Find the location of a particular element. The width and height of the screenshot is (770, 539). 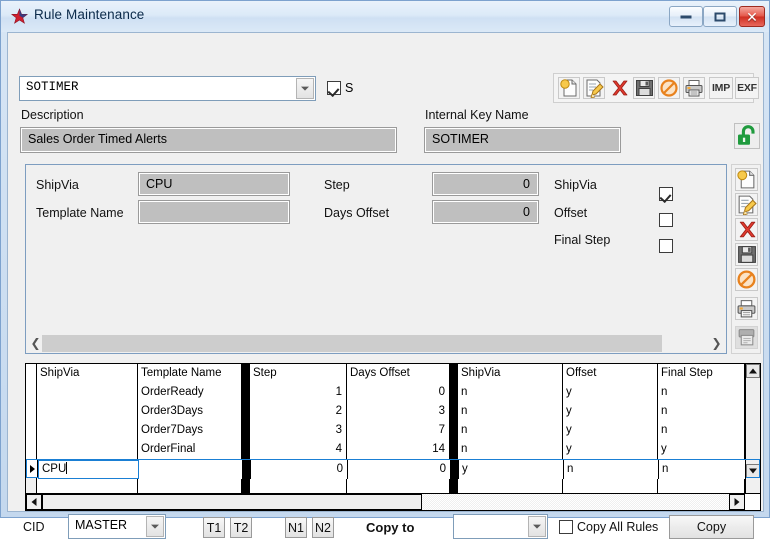

copy-all-rules-checkbox is located at coordinates (566, 527).